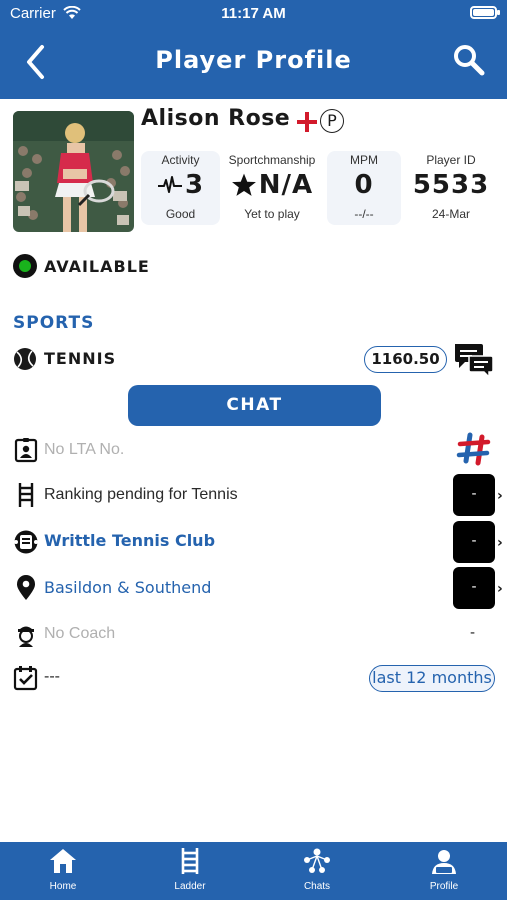  I want to click on pulse-icon, so click(169, 184).